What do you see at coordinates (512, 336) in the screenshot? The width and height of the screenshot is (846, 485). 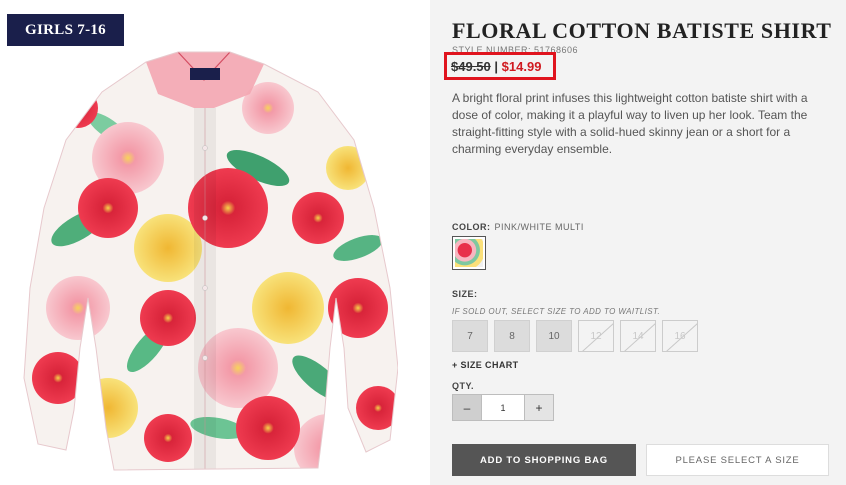 I see `size-option-8: 8` at bounding box center [512, 336].